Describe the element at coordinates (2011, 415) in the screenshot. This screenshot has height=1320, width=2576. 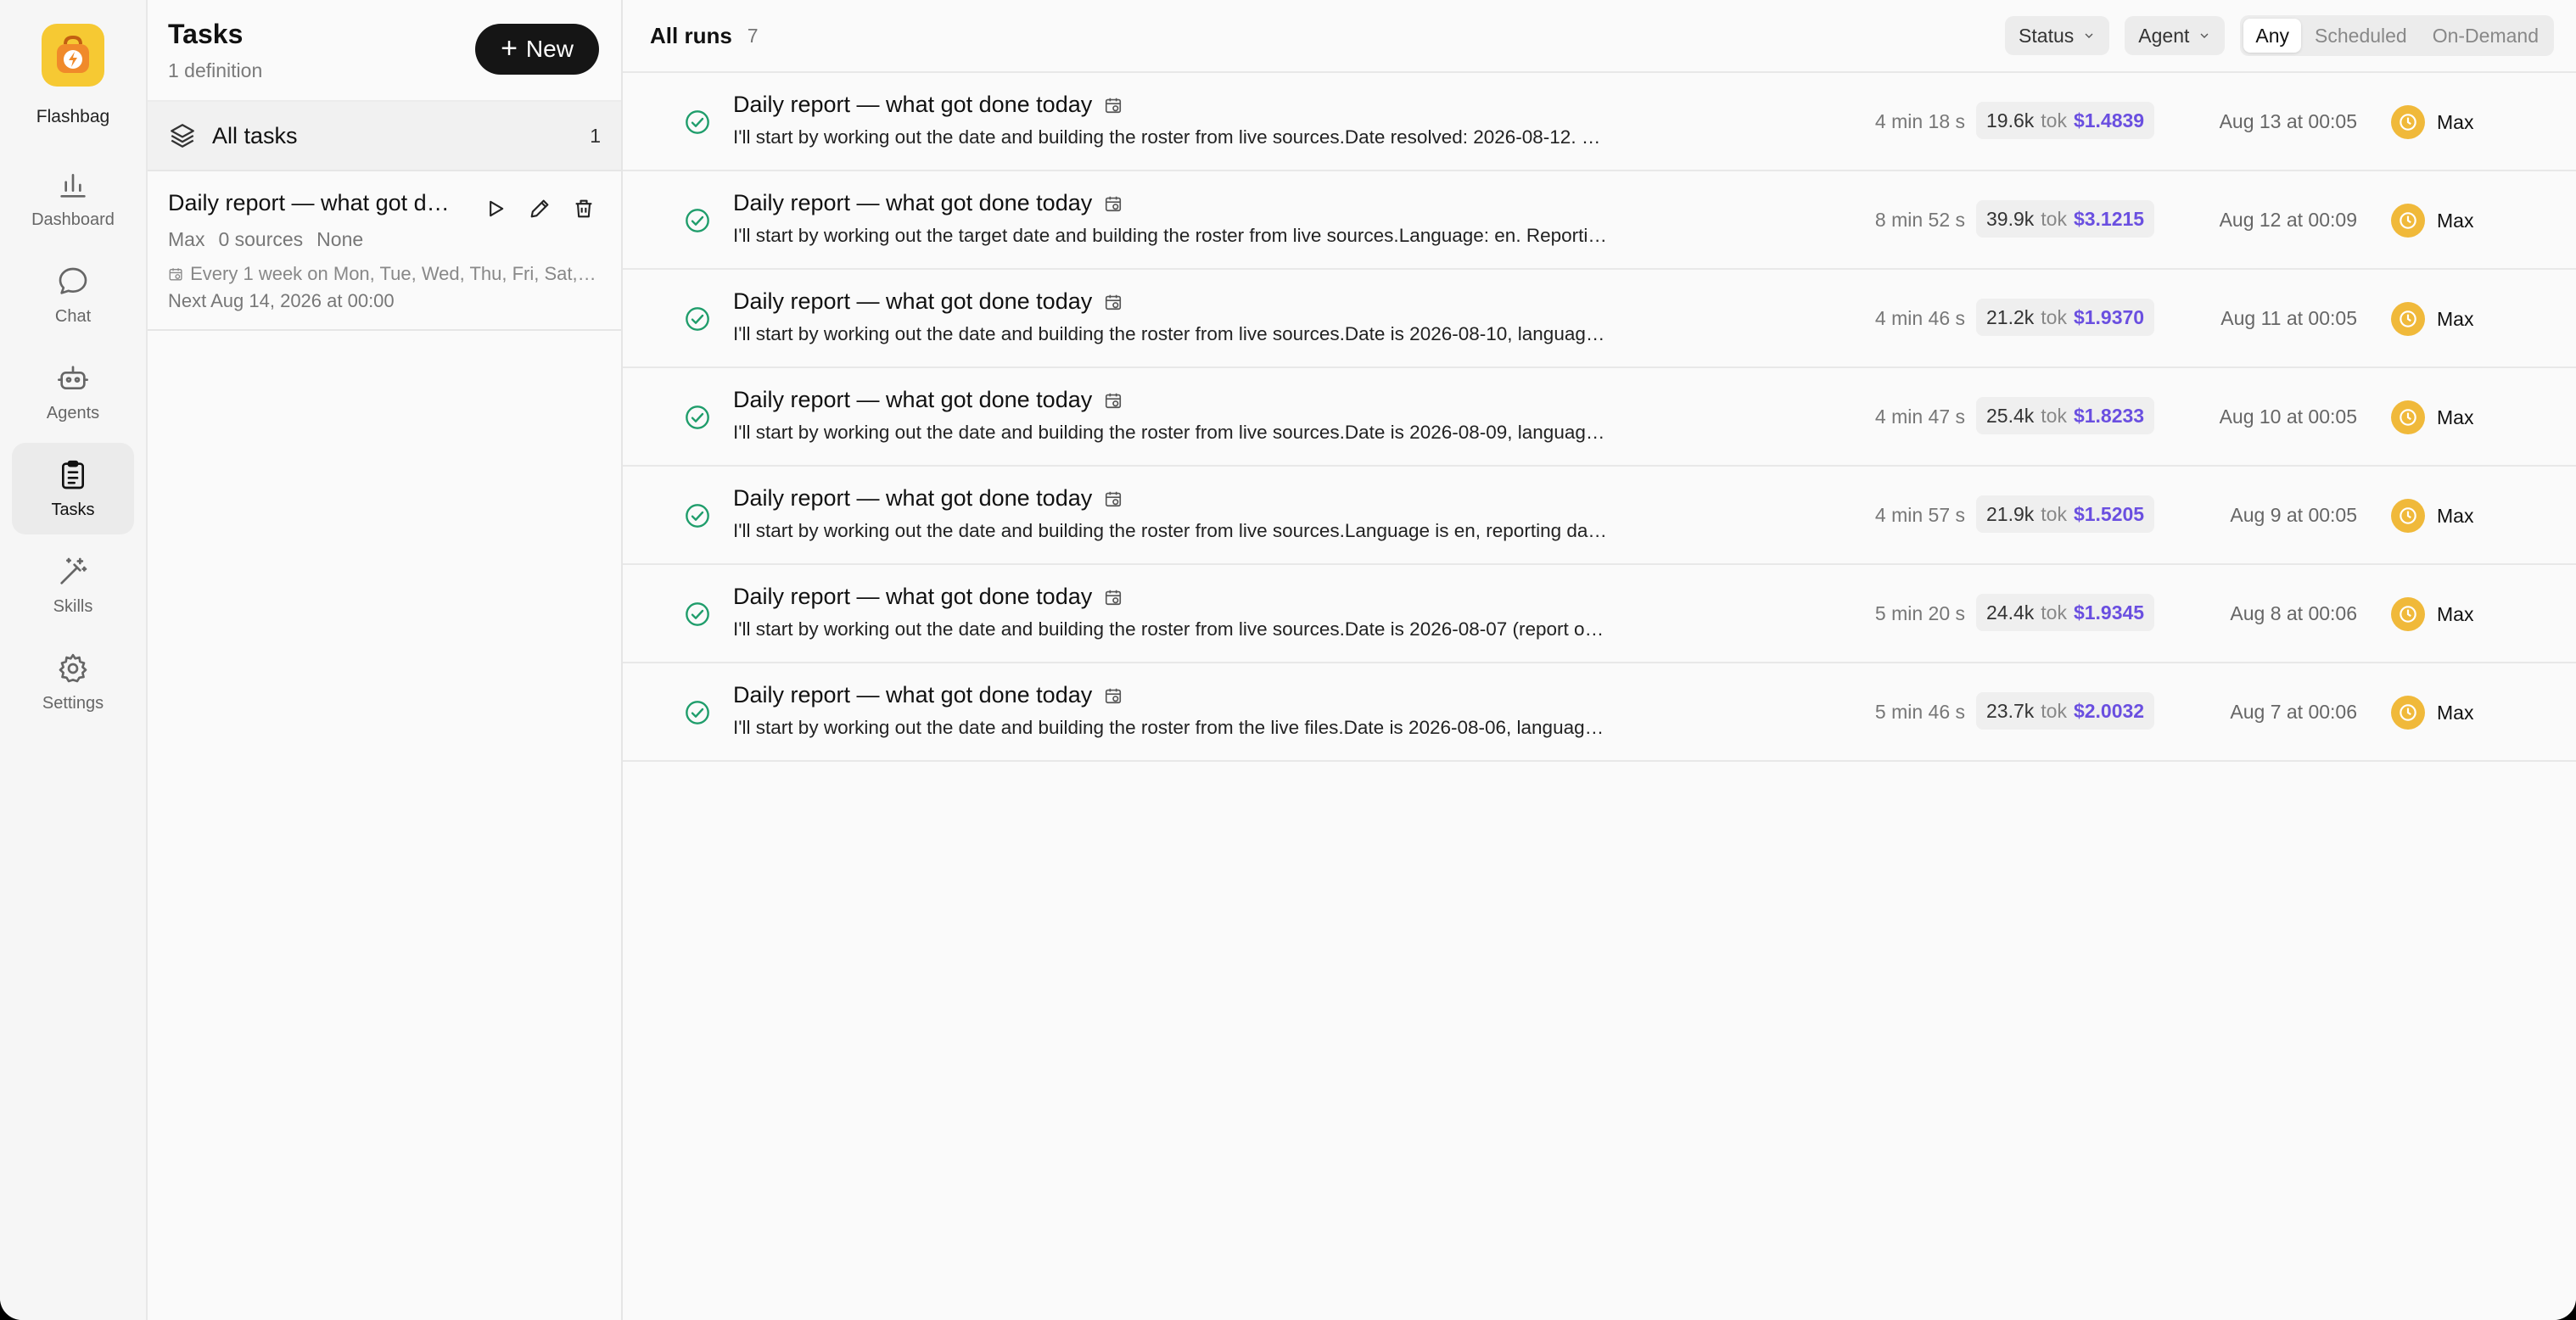
I see `run-tokens: 25.4k` at that location.